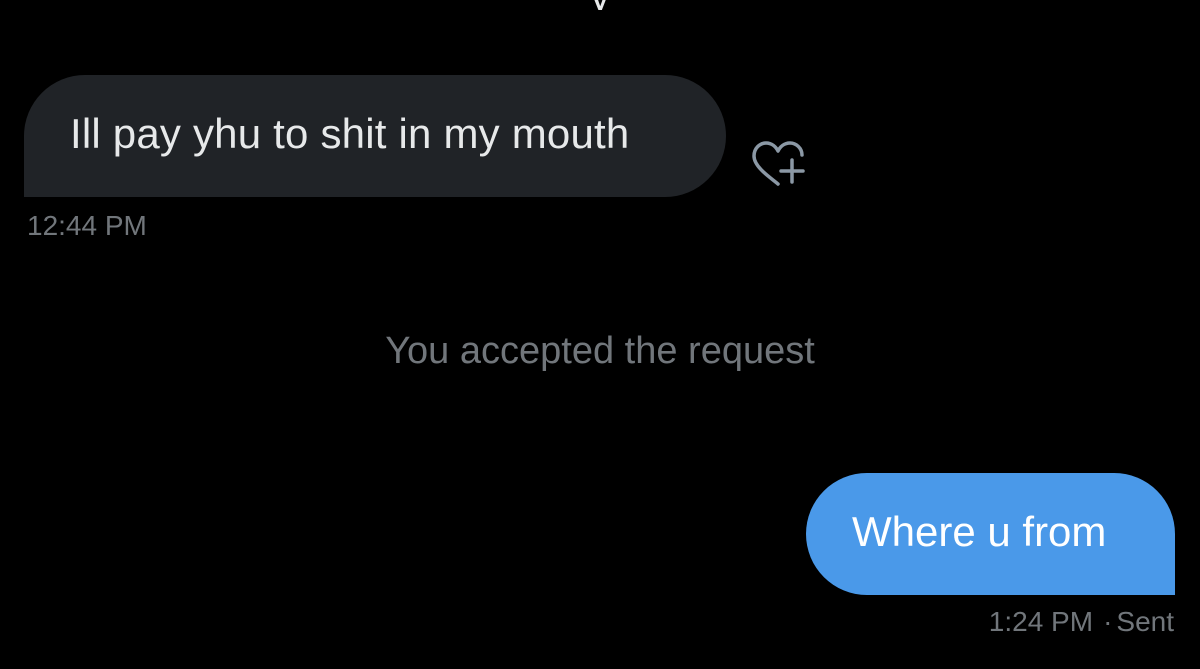 The height and width of the screenshot is (669, 1200). I want to click on request-accepted-notice: You accepted the request, so click(600, 351).